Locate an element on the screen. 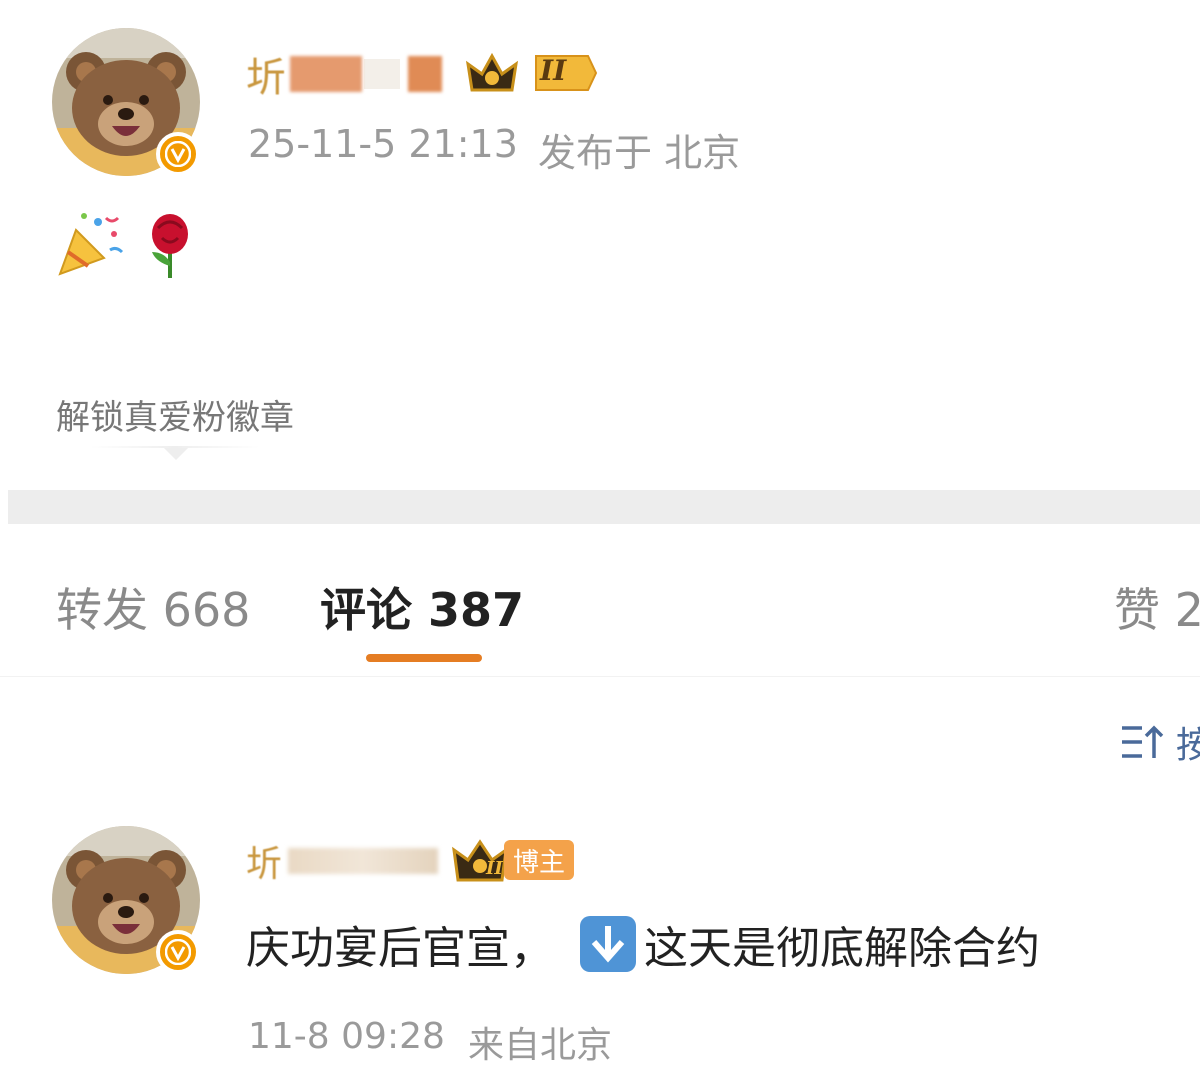 Image resolution: width=1200 pixels, height=1089 pixels. tabs-divider is located at coordinates (600, 676).